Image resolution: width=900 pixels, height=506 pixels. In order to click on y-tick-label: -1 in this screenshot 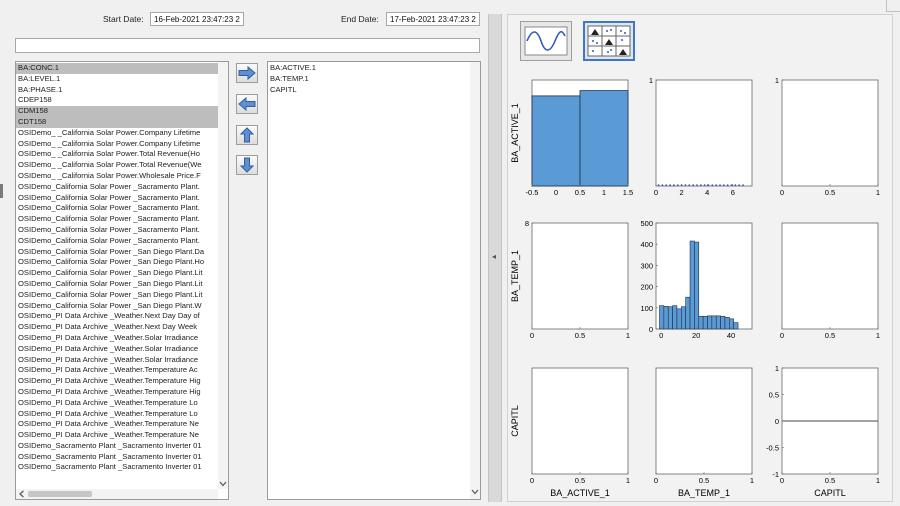, I will do `click(775, 474)`.